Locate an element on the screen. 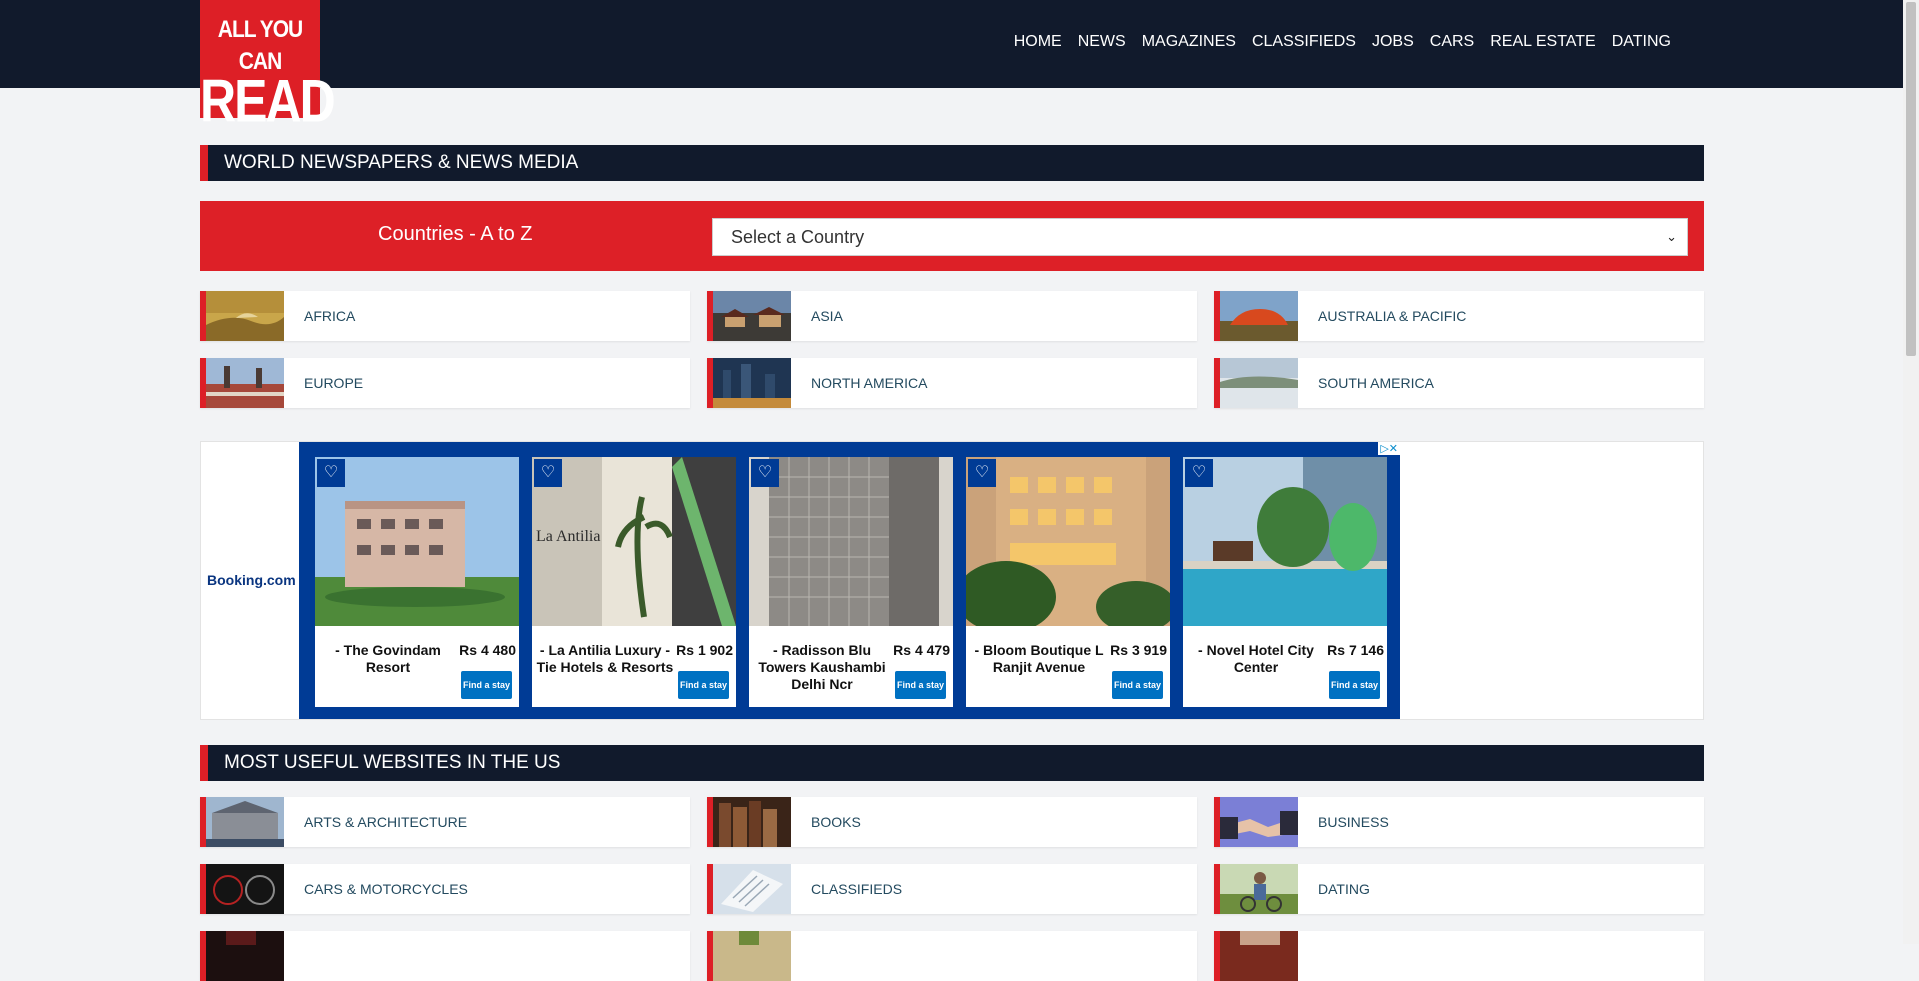 Image resolution: width=1919 pixels, height=981 pixels. hotel-name: - The Govindam Resort is located at coordinates (388, 658).